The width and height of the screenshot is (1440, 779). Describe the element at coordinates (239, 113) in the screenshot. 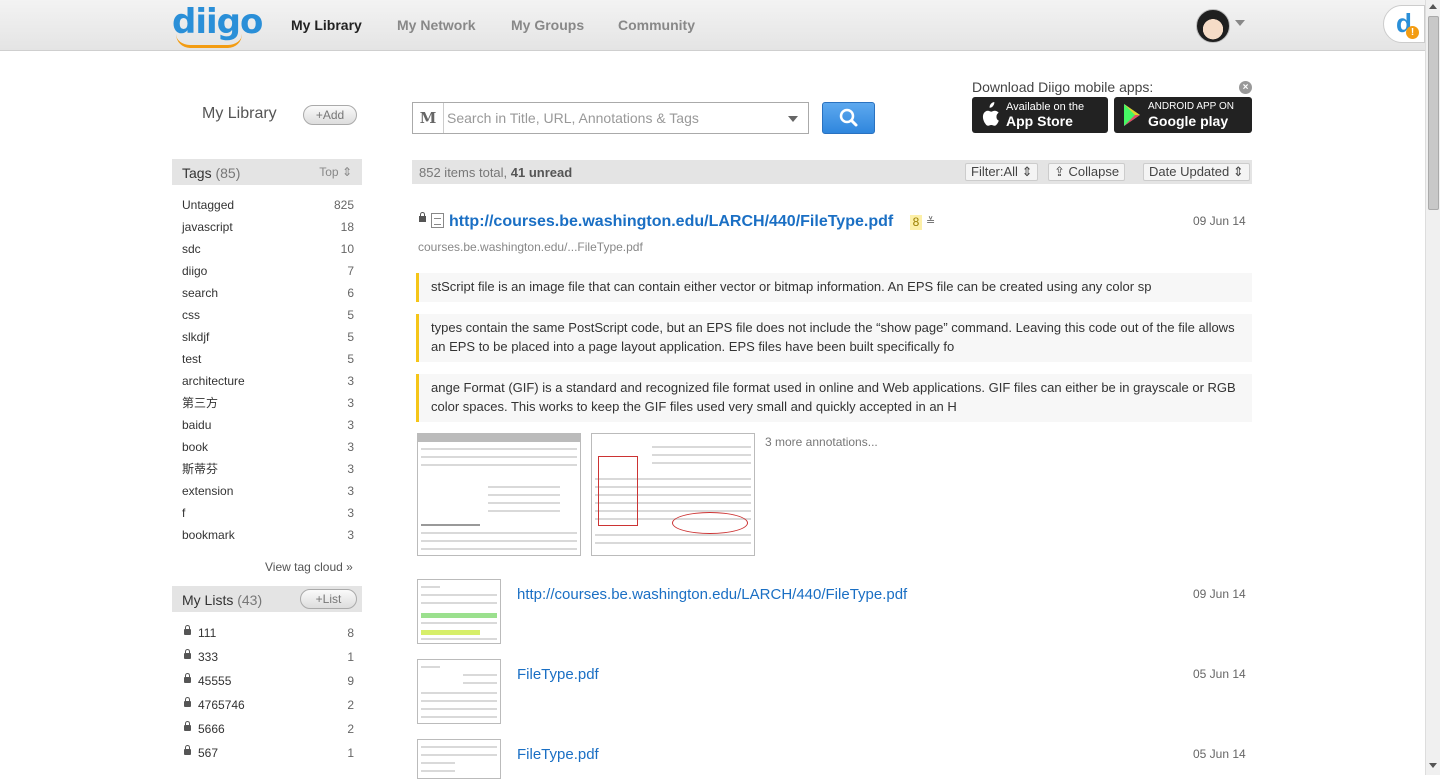

I see `library-title: My Library` at that location.